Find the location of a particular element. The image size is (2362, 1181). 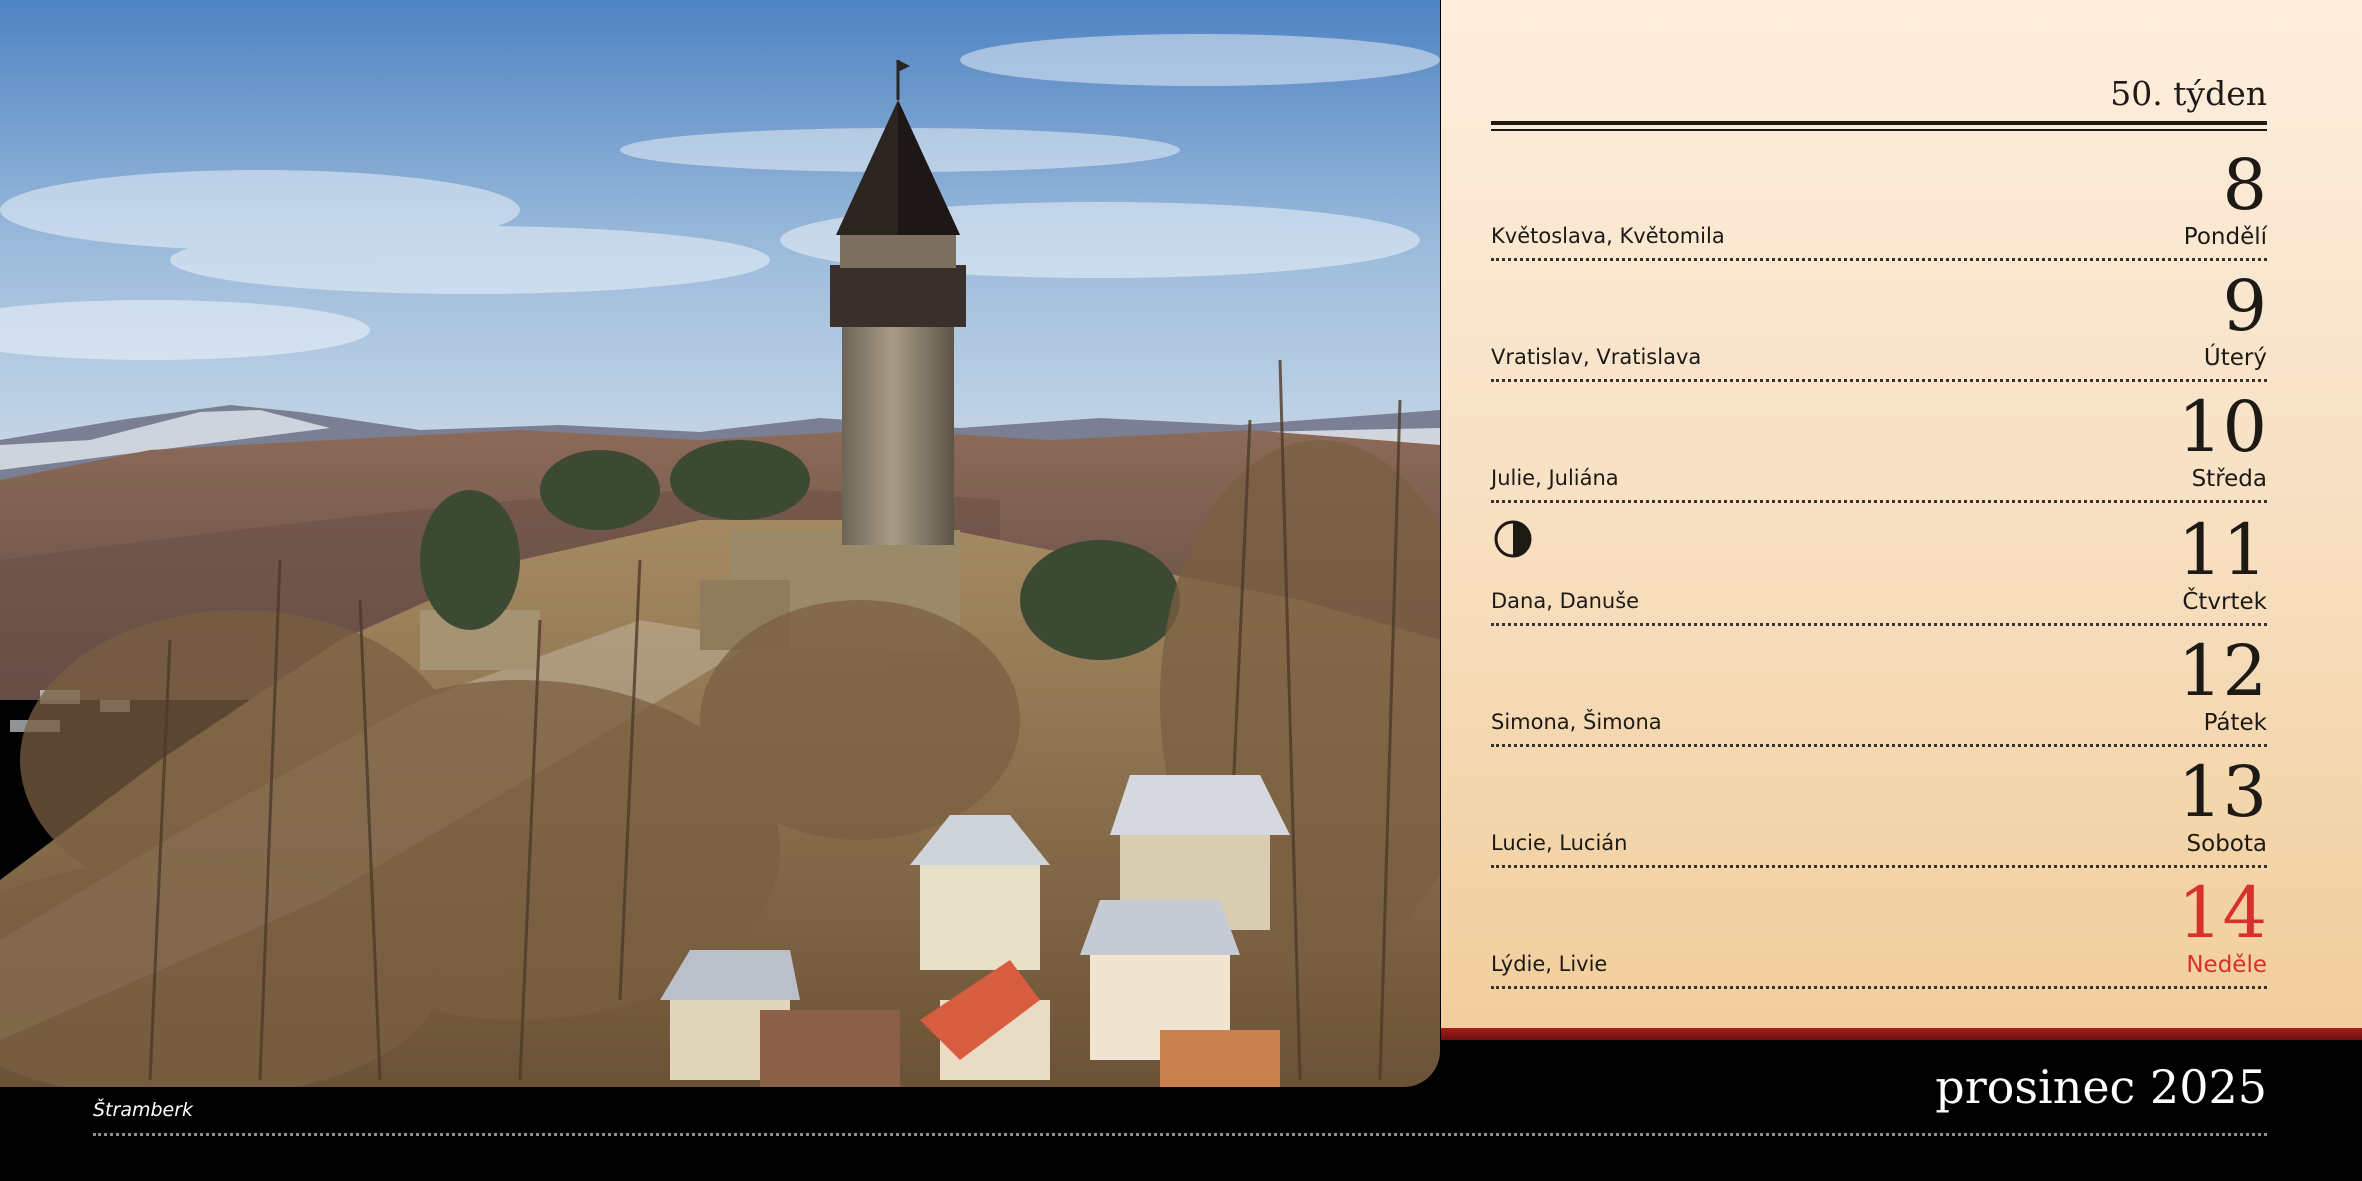

weekday-label: Pondělí is located at coordinates (2225, 237).